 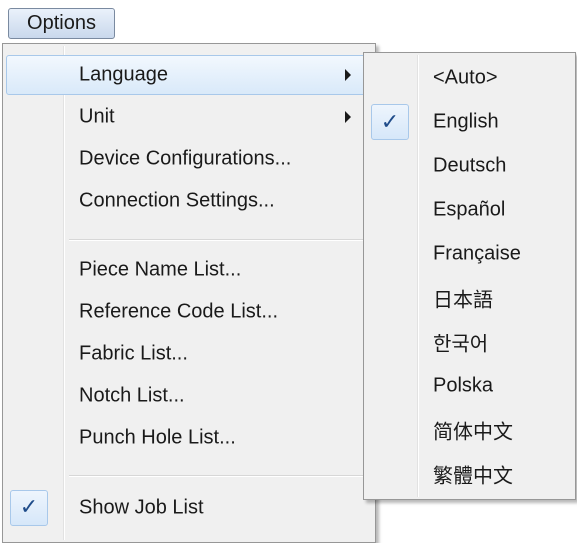 I want to click on language-option-korean: 한국어, so click(x=469, y=342).